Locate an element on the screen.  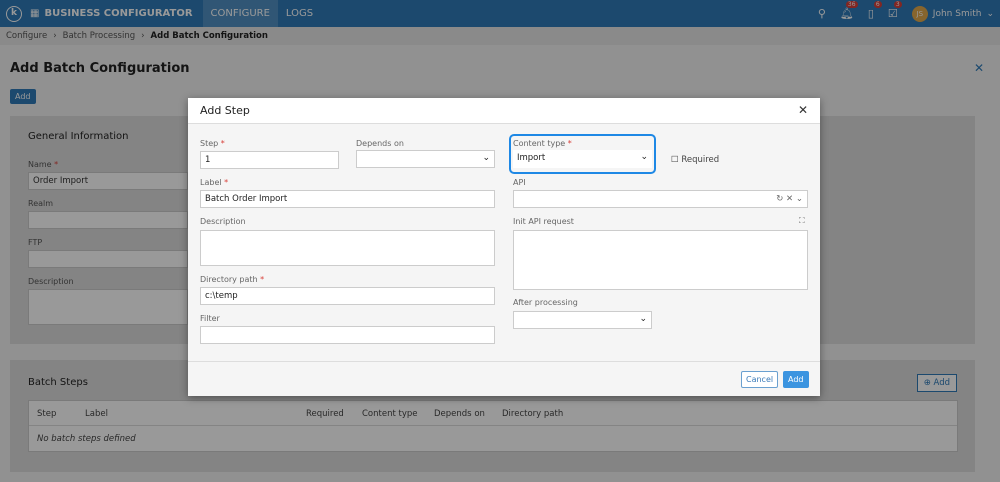
required-checkbox: ☐ Required is located at coordinates (695, 160).